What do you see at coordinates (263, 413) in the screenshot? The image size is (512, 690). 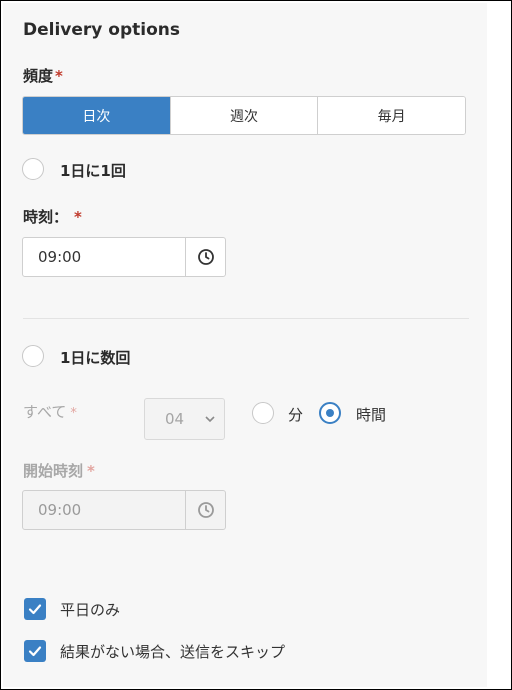 I see `unit-minutes-radio` at bounding box center [263, 413].